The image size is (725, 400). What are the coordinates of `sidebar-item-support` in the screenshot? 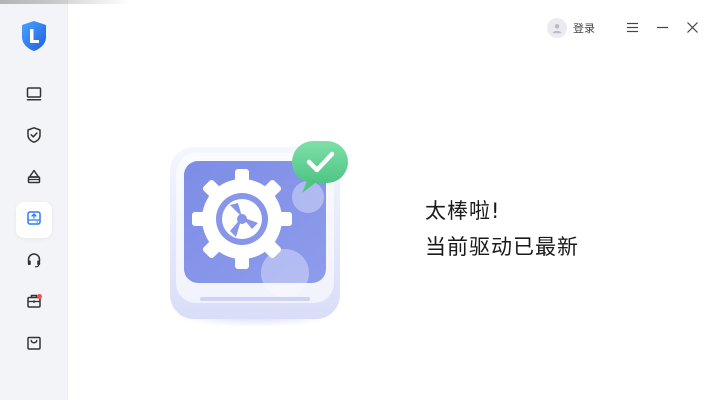 It's located at (34, 262).